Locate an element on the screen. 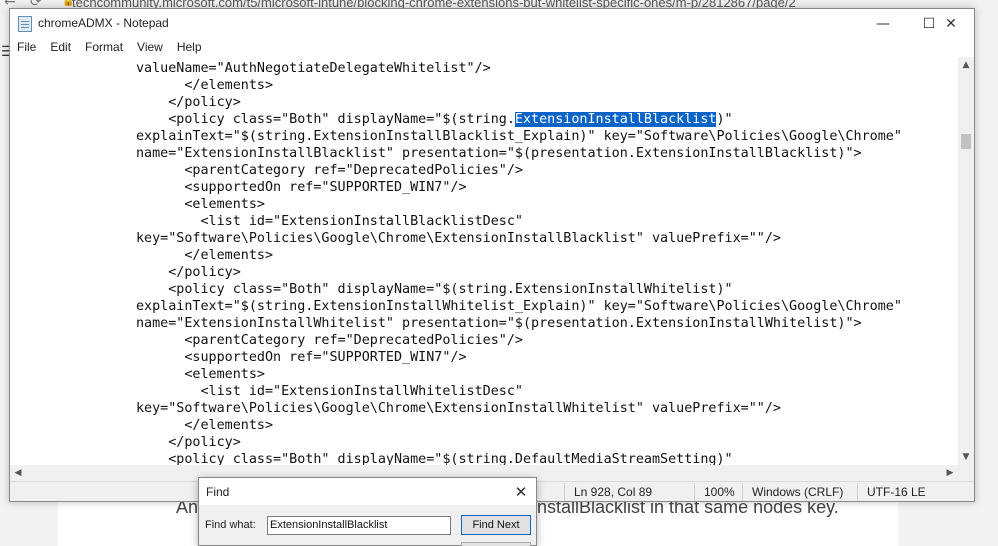 Image resolution: width=998 pixels, height=546 pixels. code-line: <list id="ExtensionInstallWhitelistDesc" is located at coordinates (329, 391).